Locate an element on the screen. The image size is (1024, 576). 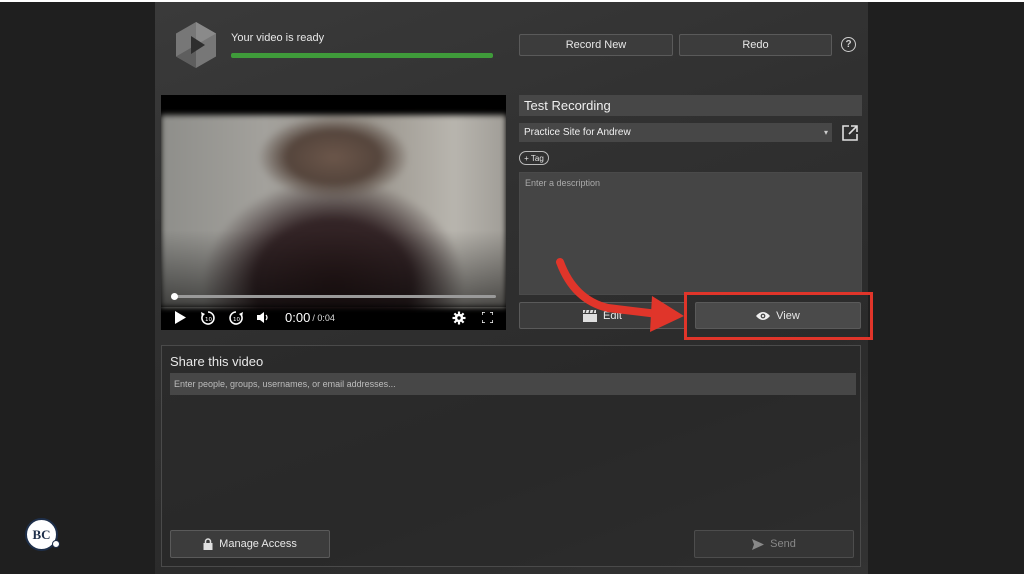
manage-access-button: Manage Access is located at coordinates (250, 544).